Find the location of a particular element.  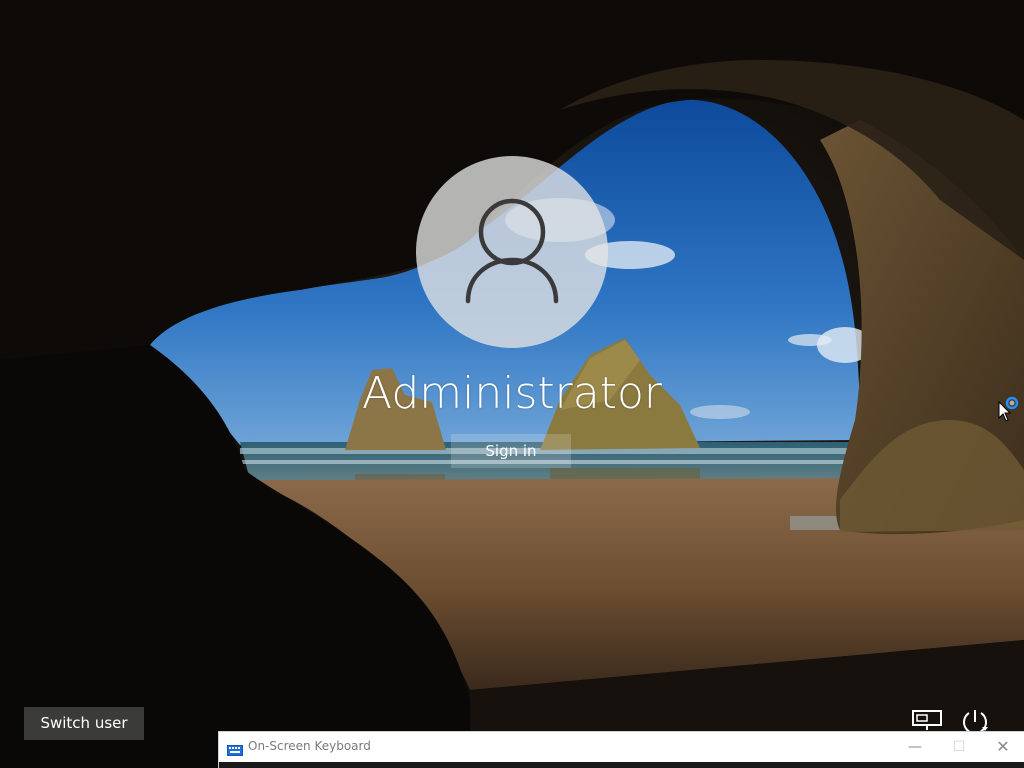

keyboard-icon is located at coordinates (235, 748).